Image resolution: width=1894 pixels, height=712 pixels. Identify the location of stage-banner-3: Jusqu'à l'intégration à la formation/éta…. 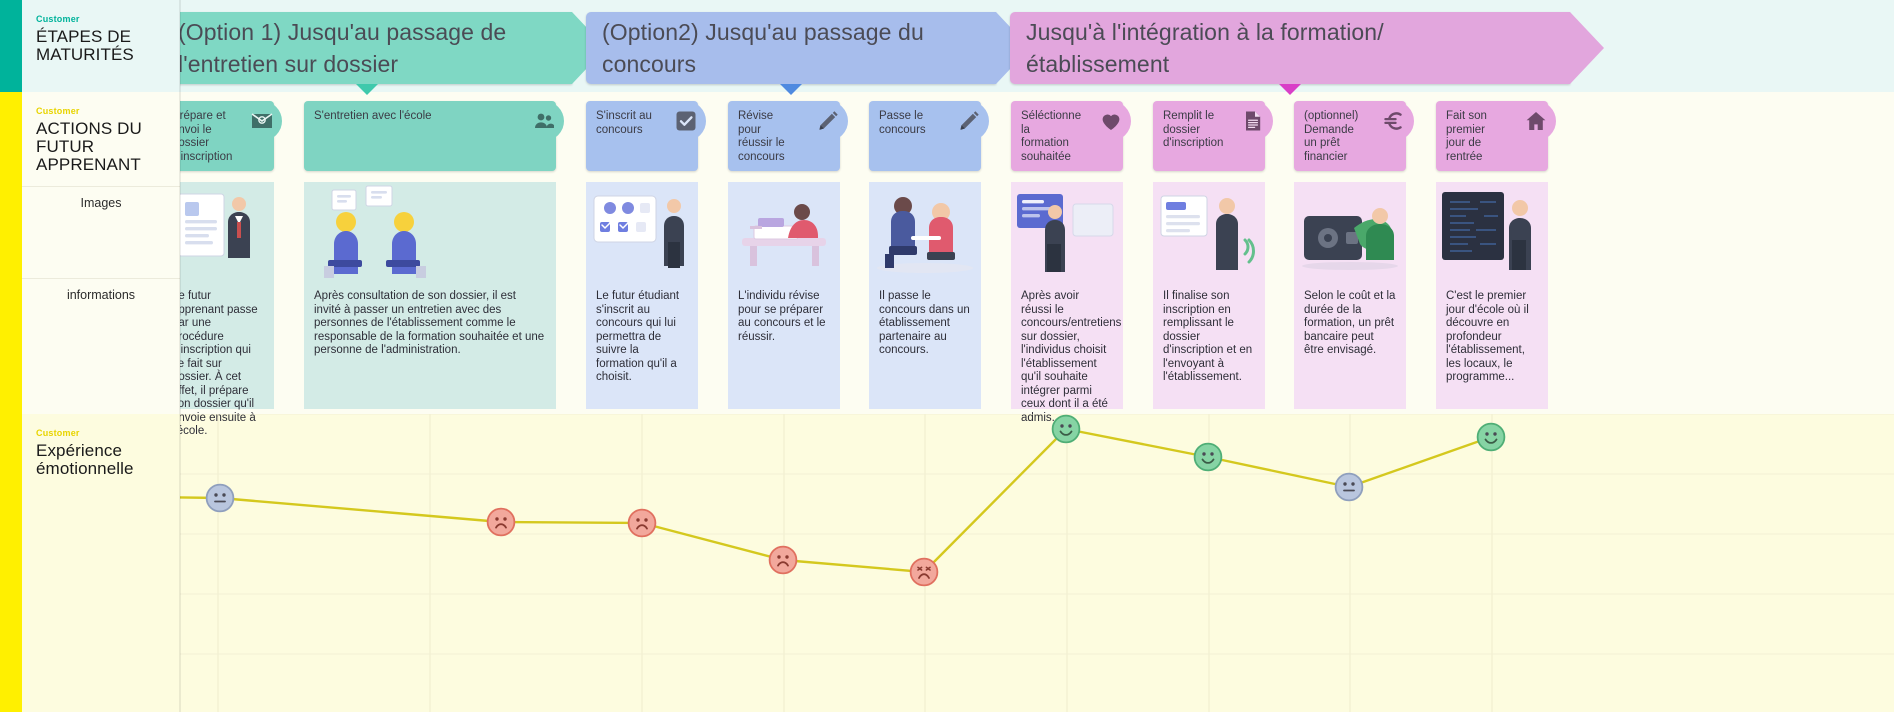
(1307, 48).